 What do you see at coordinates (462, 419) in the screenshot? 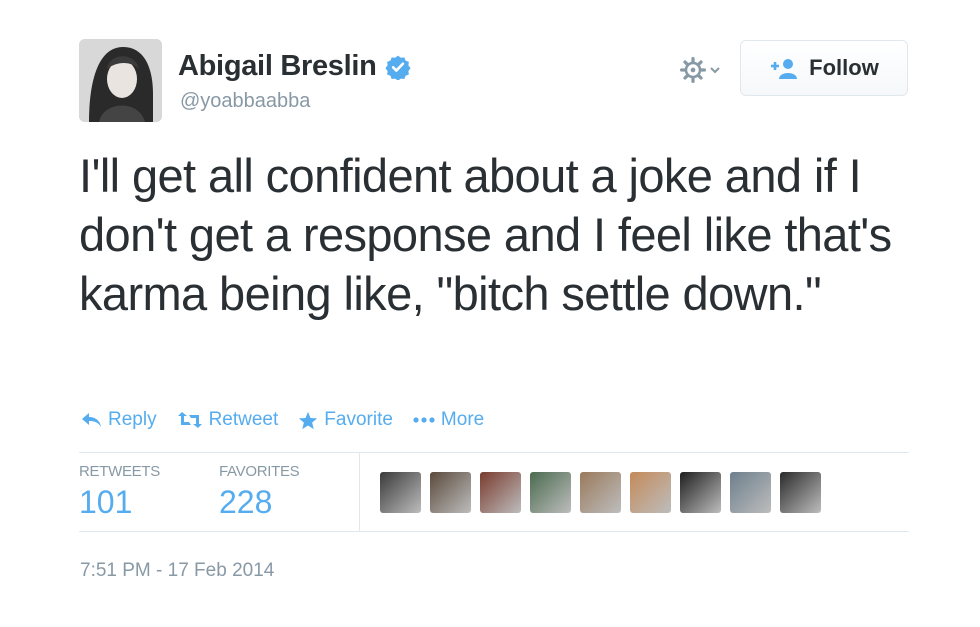
I see `more-label: More` at bounding box center [462, 419].